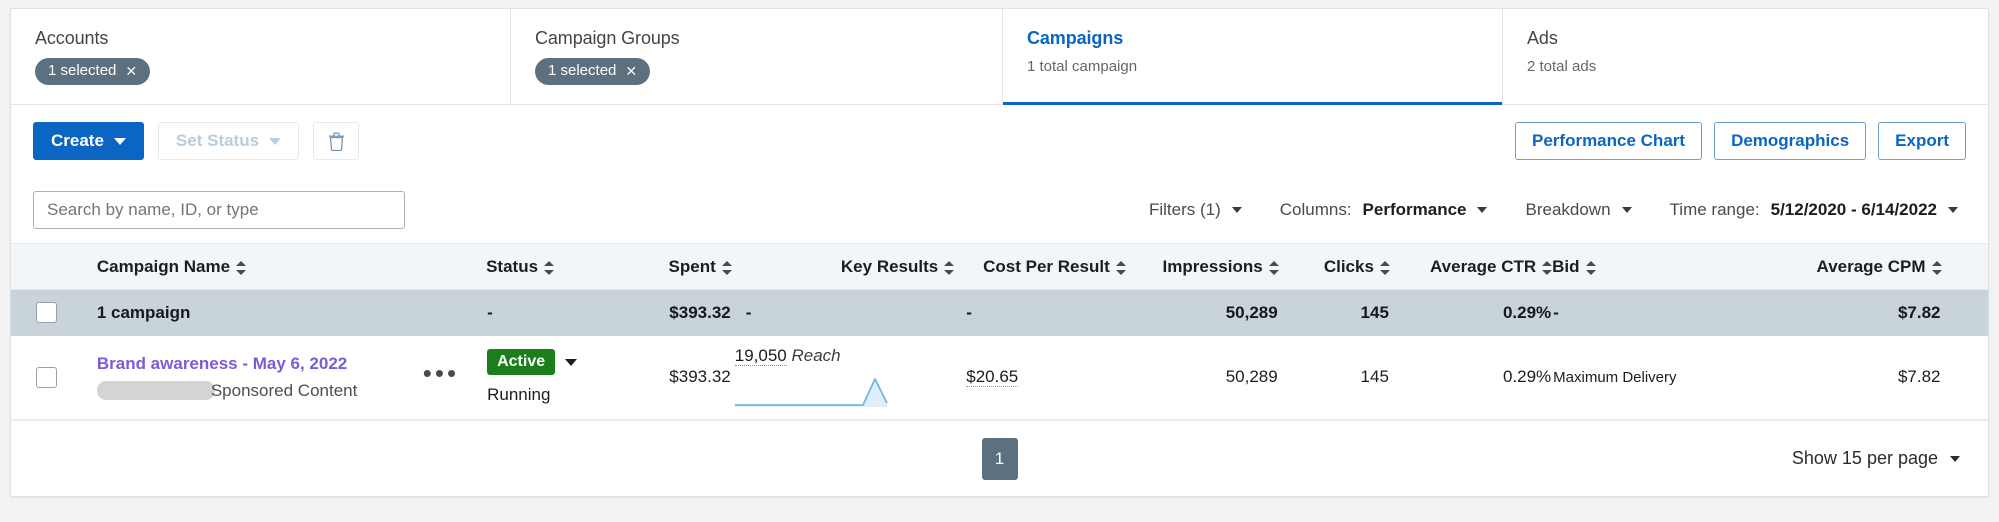 The width and height of the screenshot is (1999, 522). Describe the element at coordinates (1871, 266) in the screenshot. I see `header-average-cpm-label: Average CPM` at that location.